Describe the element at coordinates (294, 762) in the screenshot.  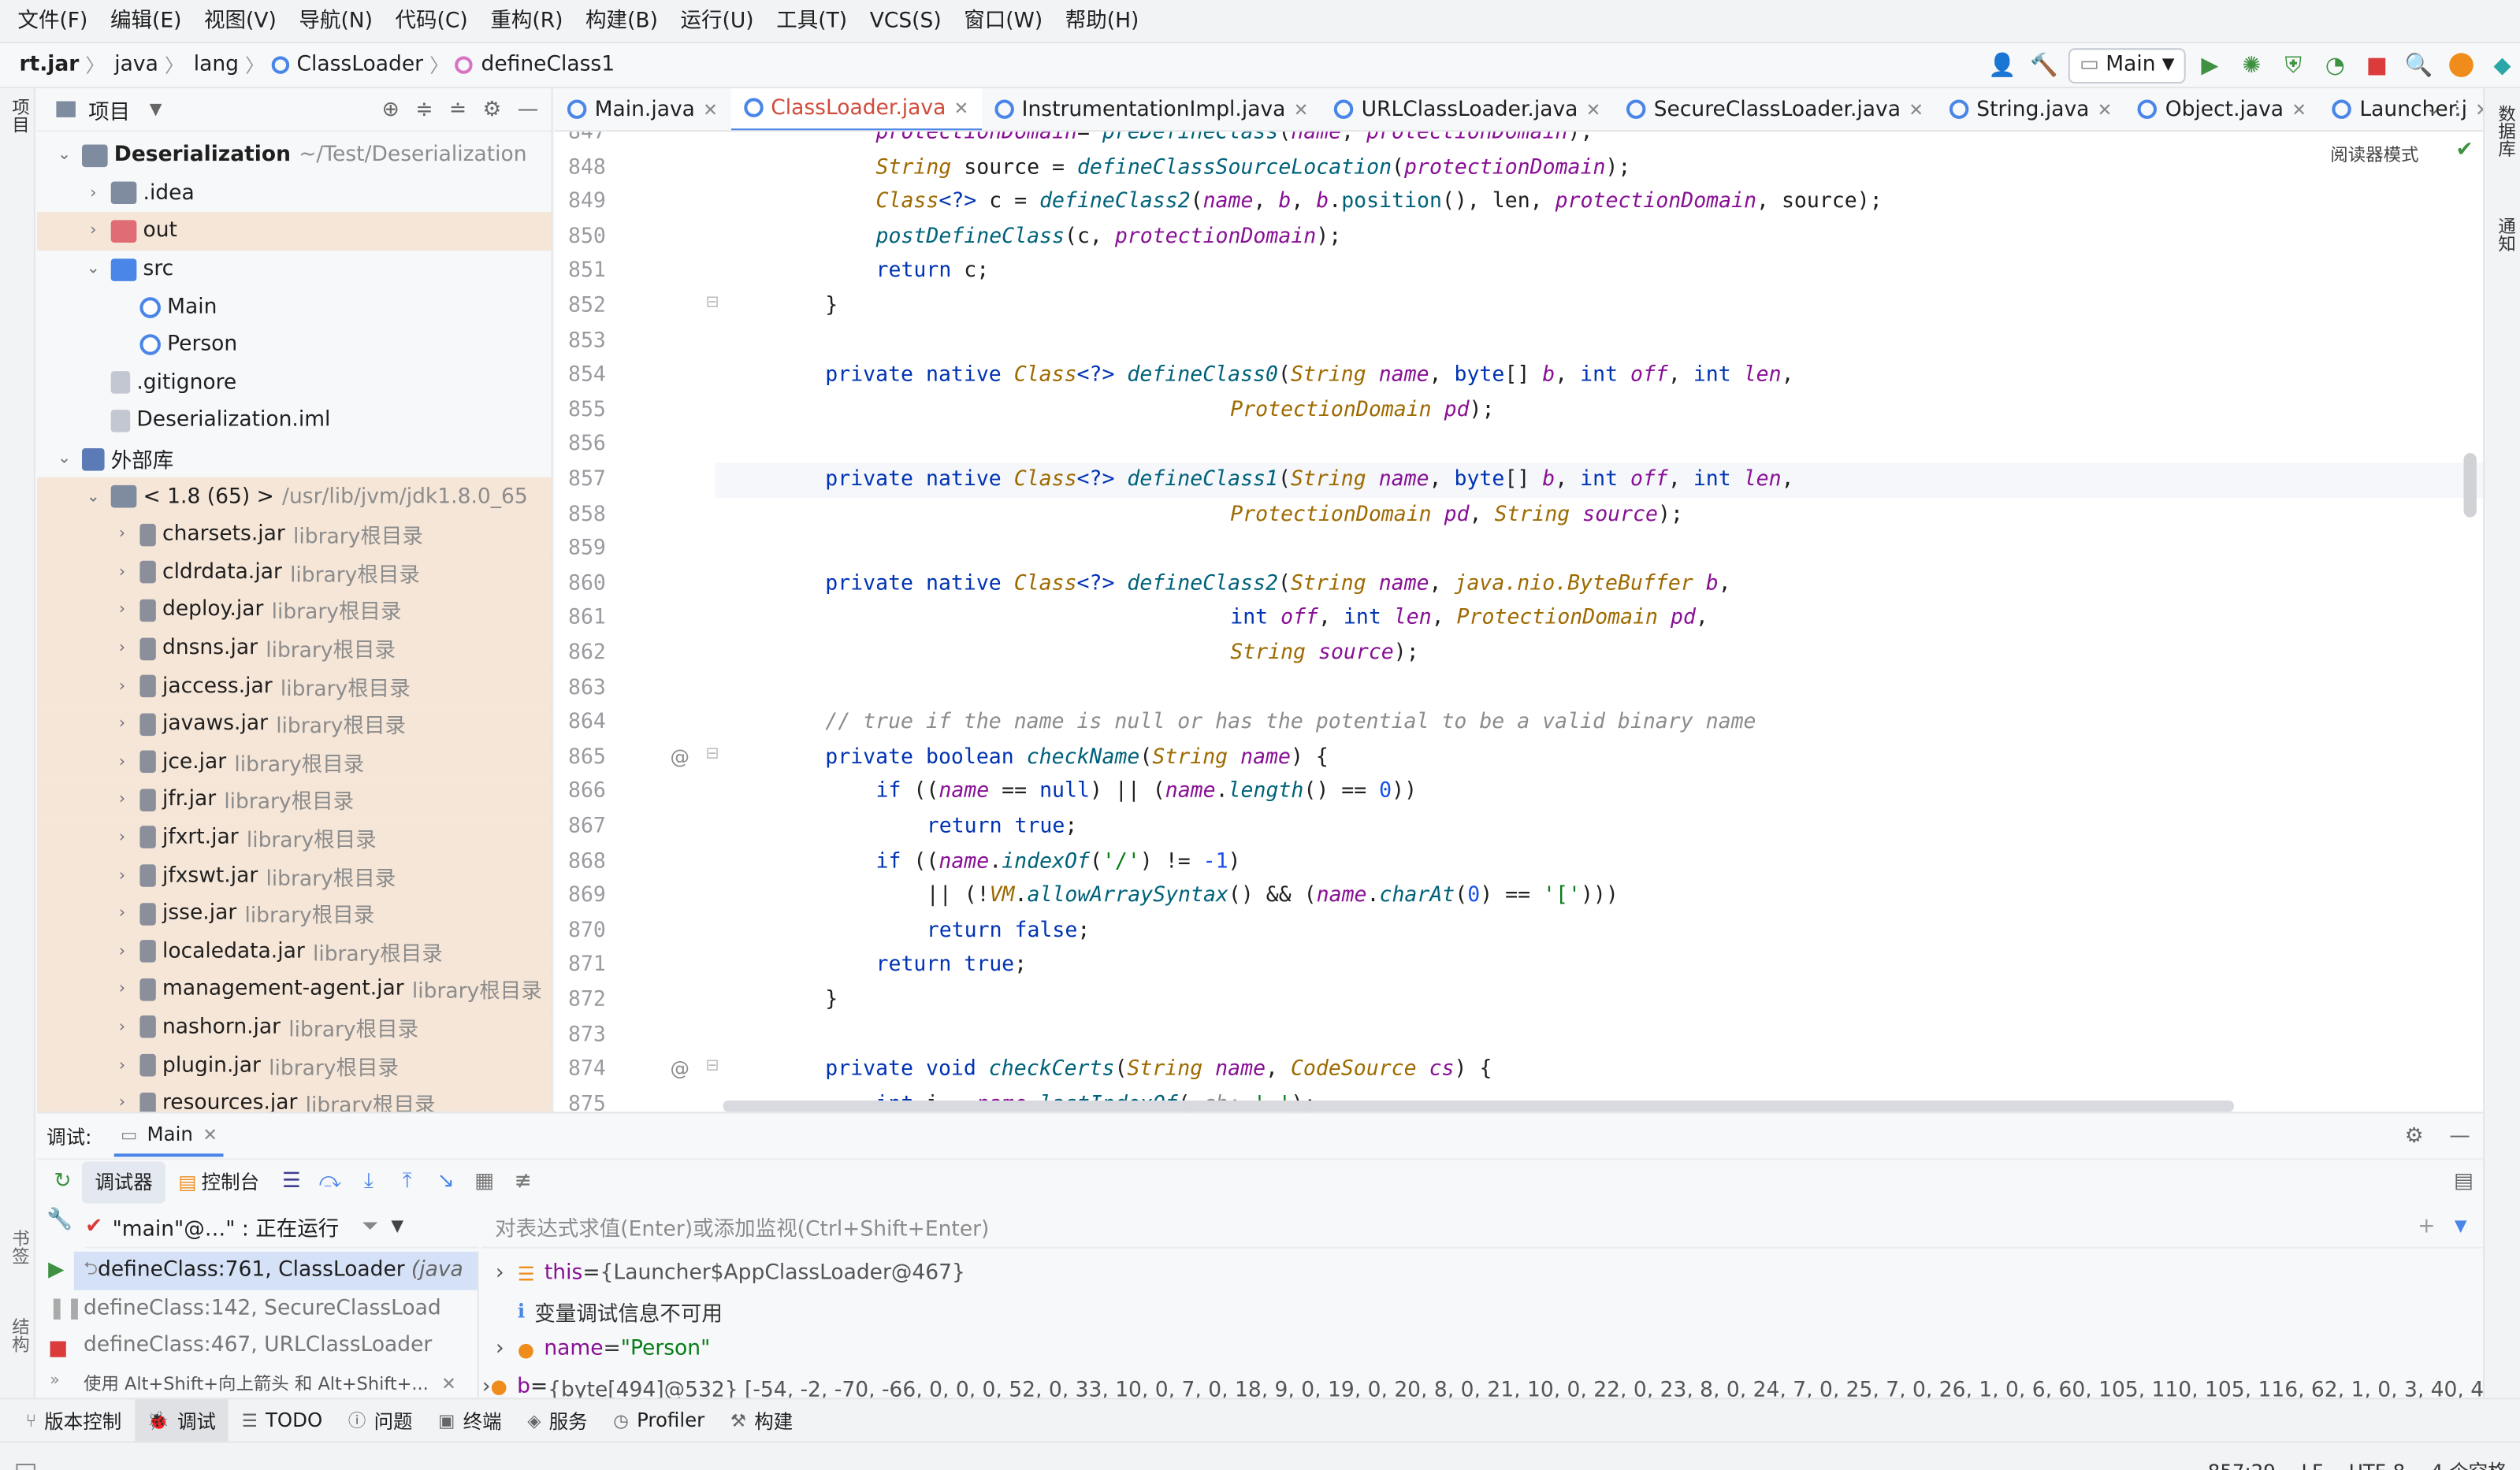
I see `tree-item: › jce.jar library根目录` at that location.